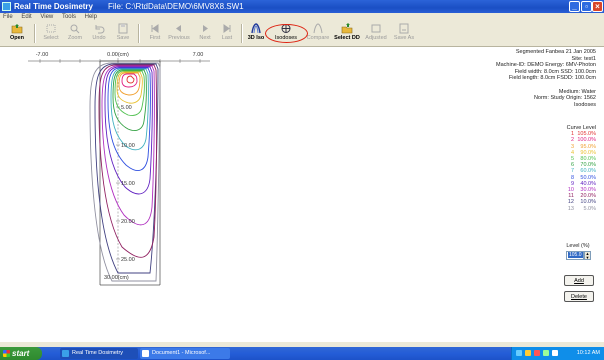 This screenshot has width=604, height=360. I want to click on info-line: Norm: Study Origin: 1562, so click(564, 98).